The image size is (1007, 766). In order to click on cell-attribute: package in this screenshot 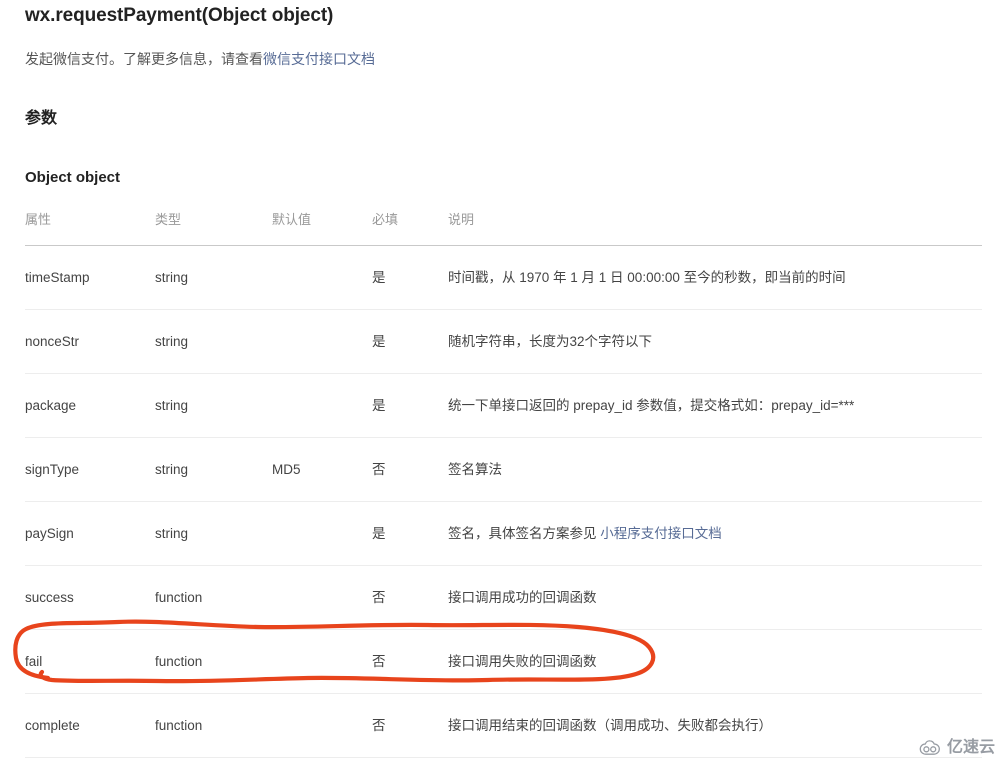, I will do `click(90, 405)`.